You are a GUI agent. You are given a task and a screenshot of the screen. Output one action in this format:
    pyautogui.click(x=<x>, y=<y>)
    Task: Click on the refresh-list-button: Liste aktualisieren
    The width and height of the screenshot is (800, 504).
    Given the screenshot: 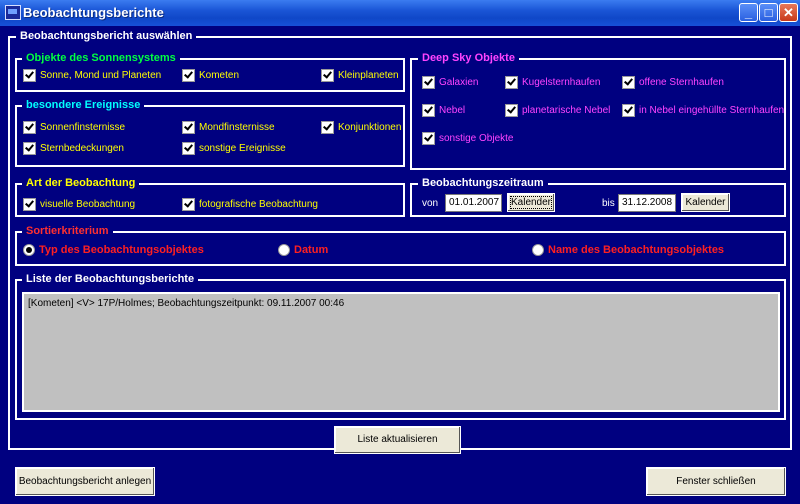 What is the action you would take?
    pyautogui.click(x=397, y=440)
    